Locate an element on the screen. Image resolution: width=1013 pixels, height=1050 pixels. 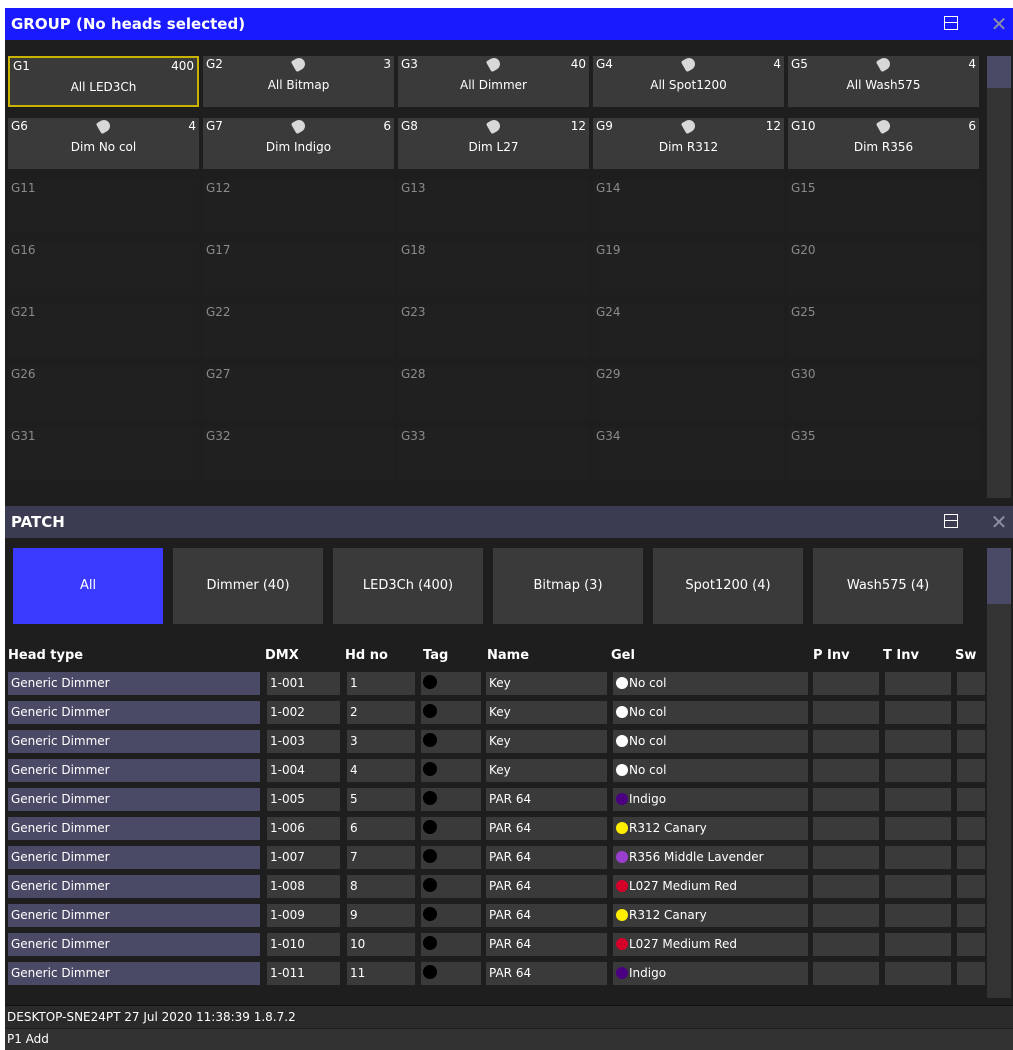
group-button: G8 12 Dim L27 is located at coordinates (493, 143).